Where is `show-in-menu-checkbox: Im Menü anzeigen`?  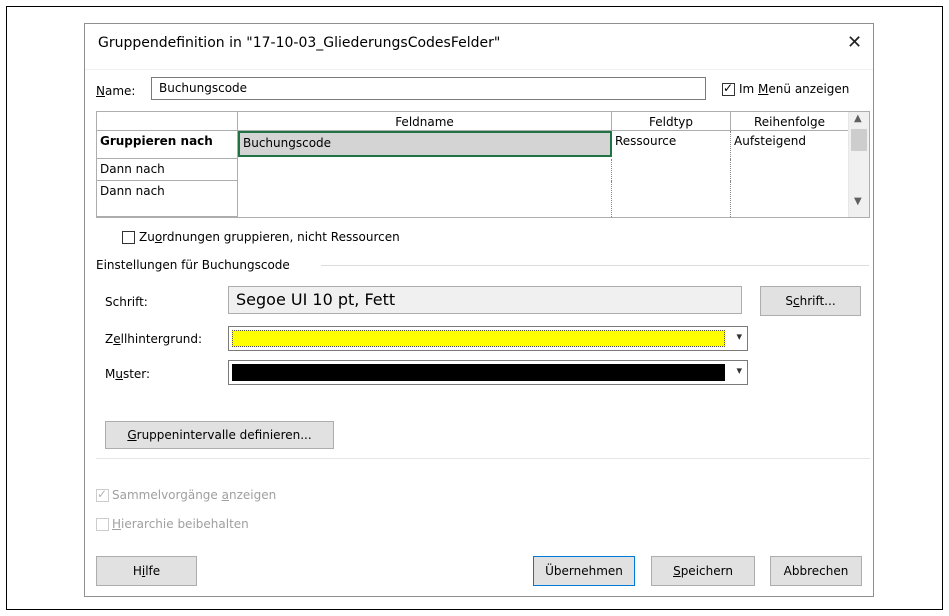 show-in-menu-checkbox: Im Menü anzeigen is located at coordinates (786, 88).